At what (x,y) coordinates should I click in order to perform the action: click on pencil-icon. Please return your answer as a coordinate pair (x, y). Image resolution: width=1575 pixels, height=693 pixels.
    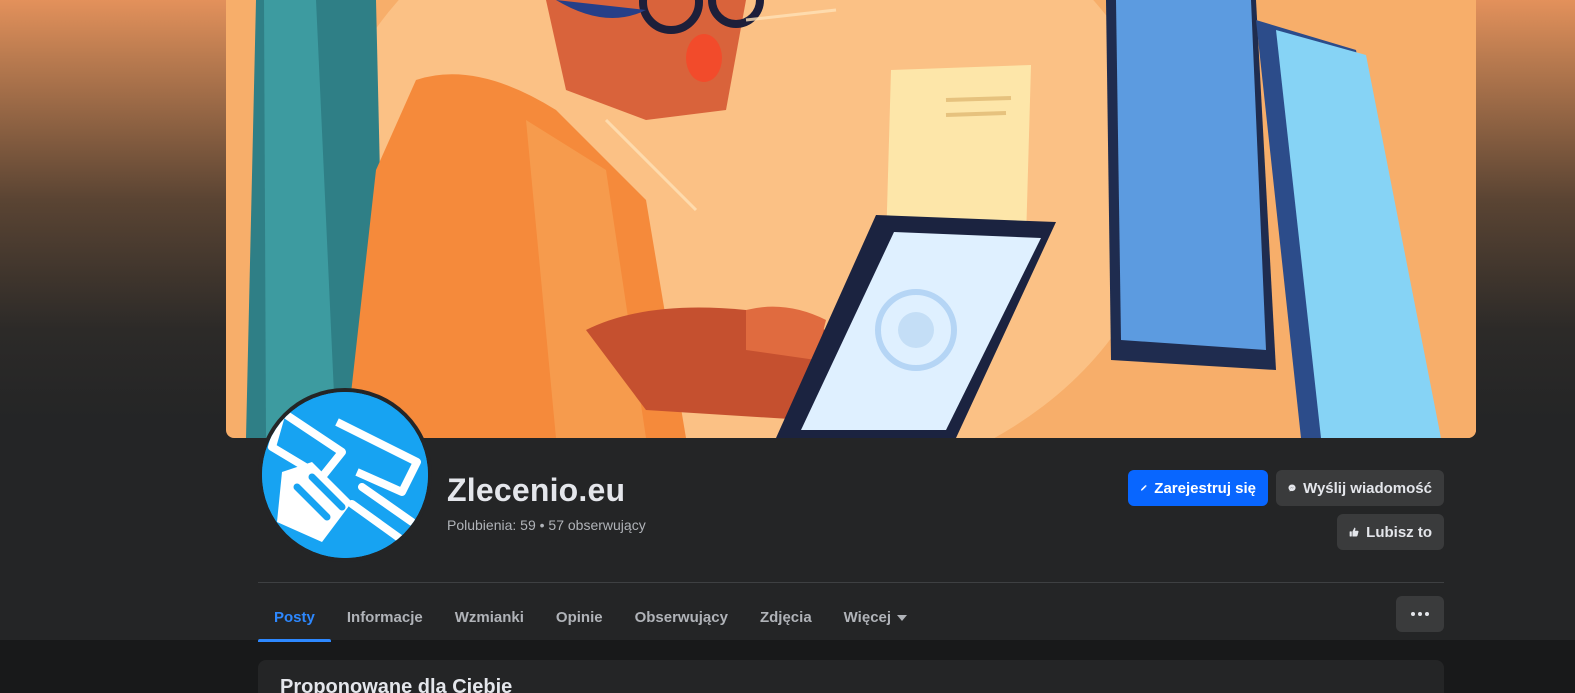
    Looking at the image, I should click on (1143, 487).